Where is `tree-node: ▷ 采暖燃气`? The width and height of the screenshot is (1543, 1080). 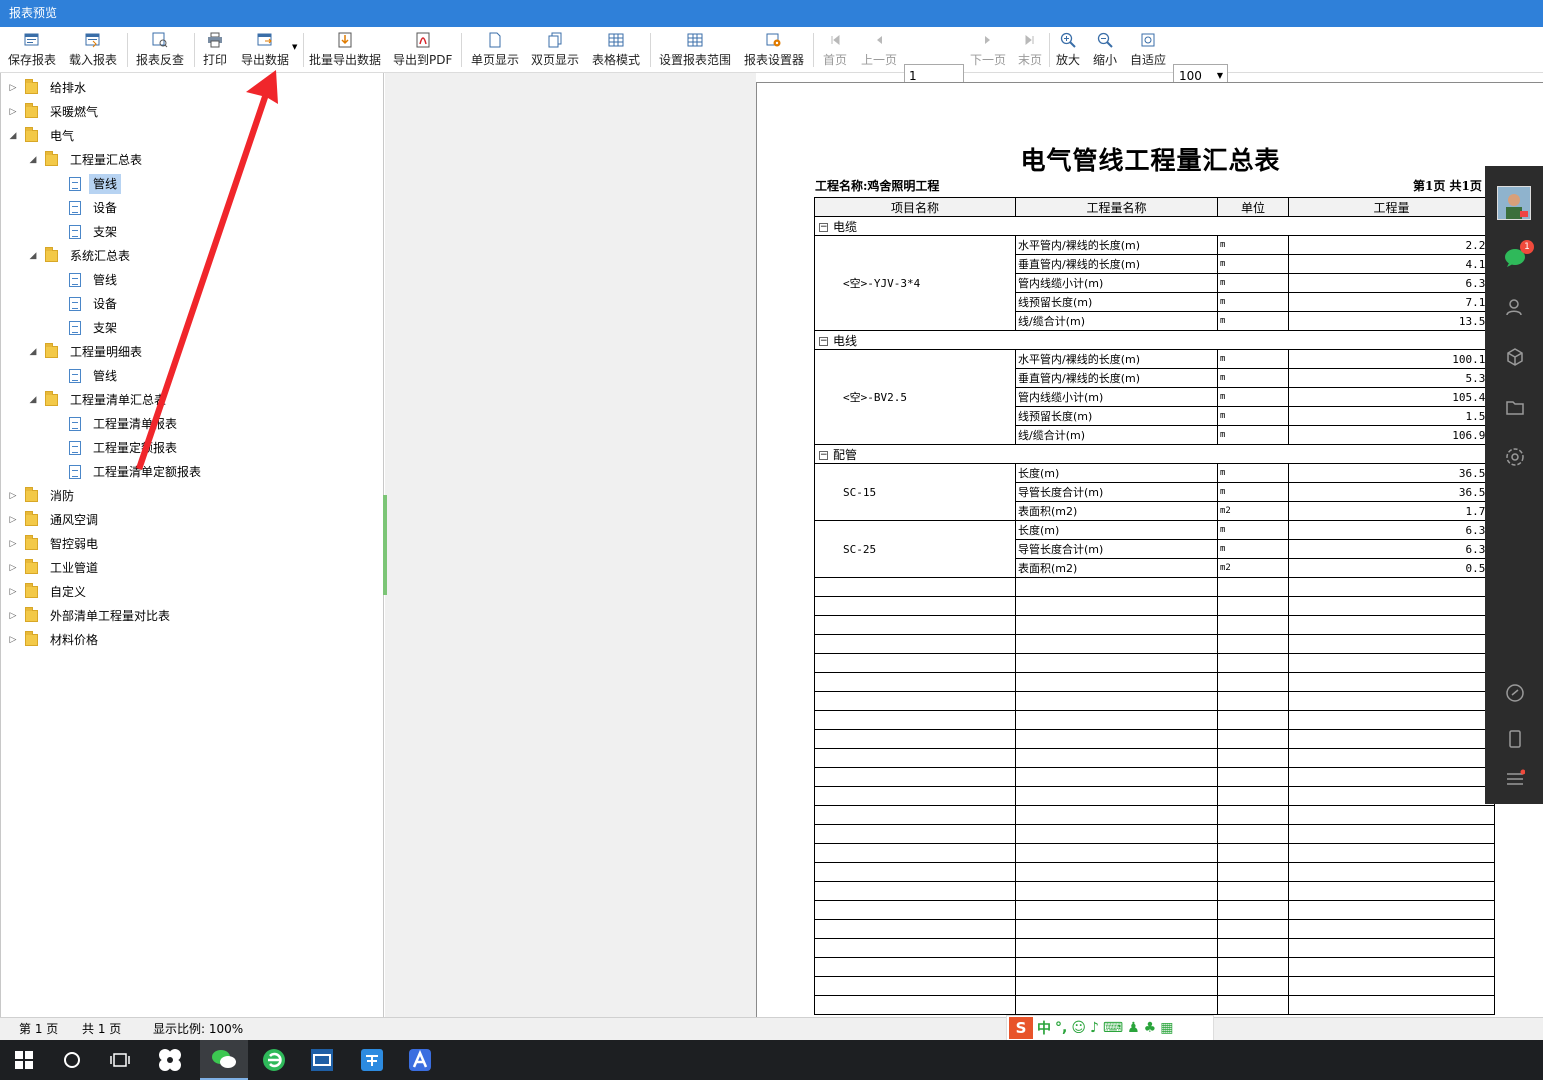 tree-node: ▷ 采暖燃气 is located at coordinates (54, 112).